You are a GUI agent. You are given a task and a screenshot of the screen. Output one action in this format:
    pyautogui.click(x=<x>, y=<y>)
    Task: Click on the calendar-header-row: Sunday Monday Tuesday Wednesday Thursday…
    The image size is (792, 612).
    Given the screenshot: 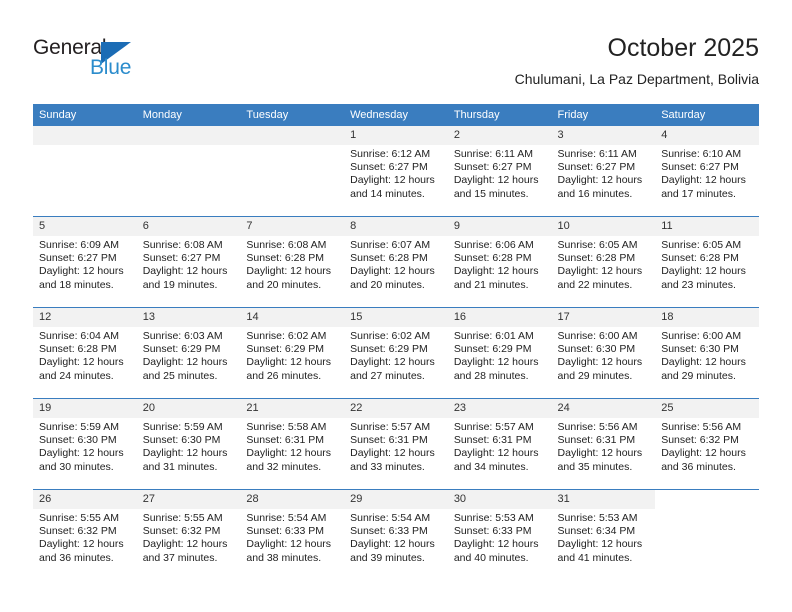 What is the action you would take?
    pyautogui.click(x=396, y=115)
    